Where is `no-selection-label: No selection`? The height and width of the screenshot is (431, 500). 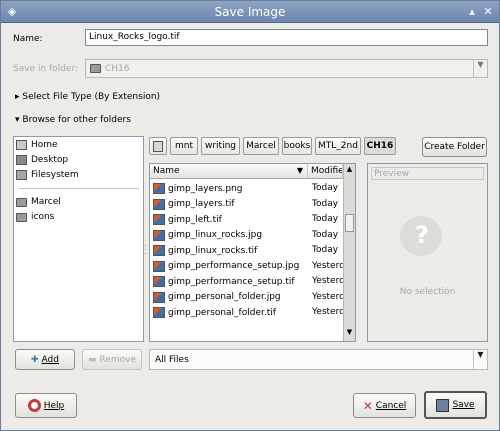 no-selection-label: No selection is located at coordinates (427, 292).